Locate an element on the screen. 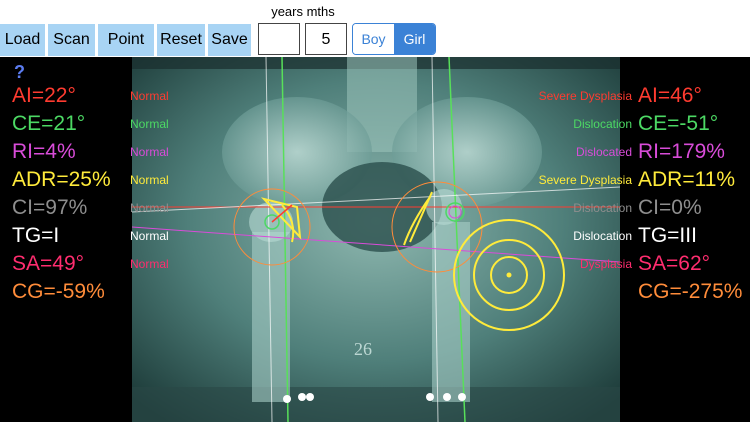 The height and width of the screenshot is (422, 750). right-adr-status: Severe Dysplasia is located at coordinates (585, 180).